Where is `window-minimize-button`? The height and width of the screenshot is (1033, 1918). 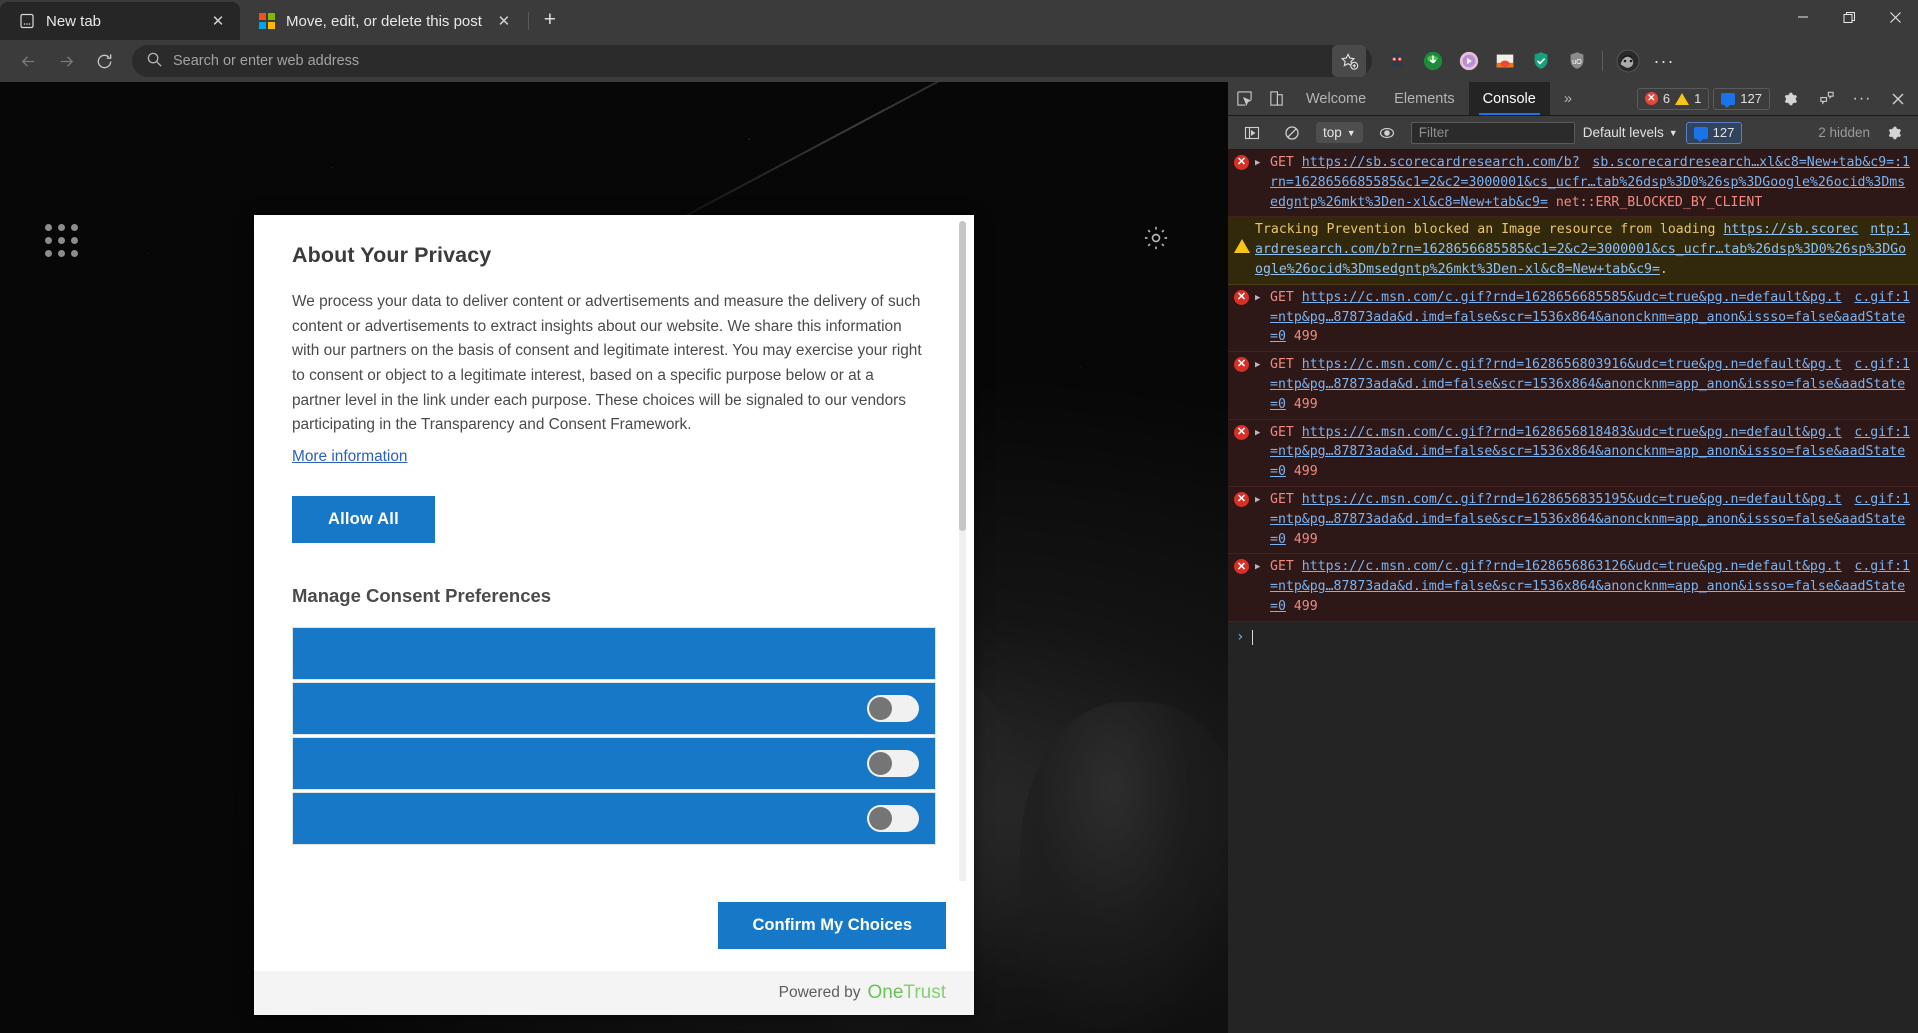 window-minimize-button is located at coordinates (1803, 17).